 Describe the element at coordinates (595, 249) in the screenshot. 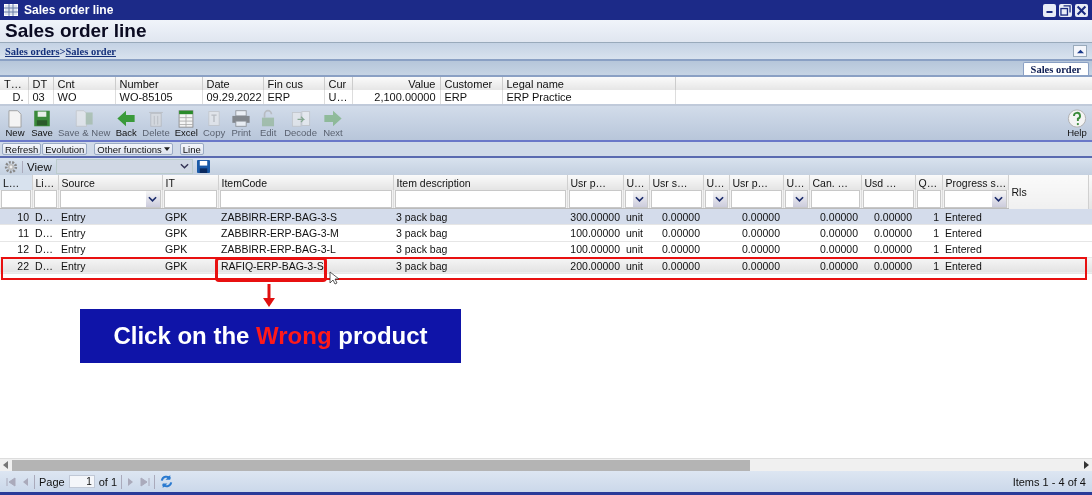

I see `table-cell: 100.00000` at that location.